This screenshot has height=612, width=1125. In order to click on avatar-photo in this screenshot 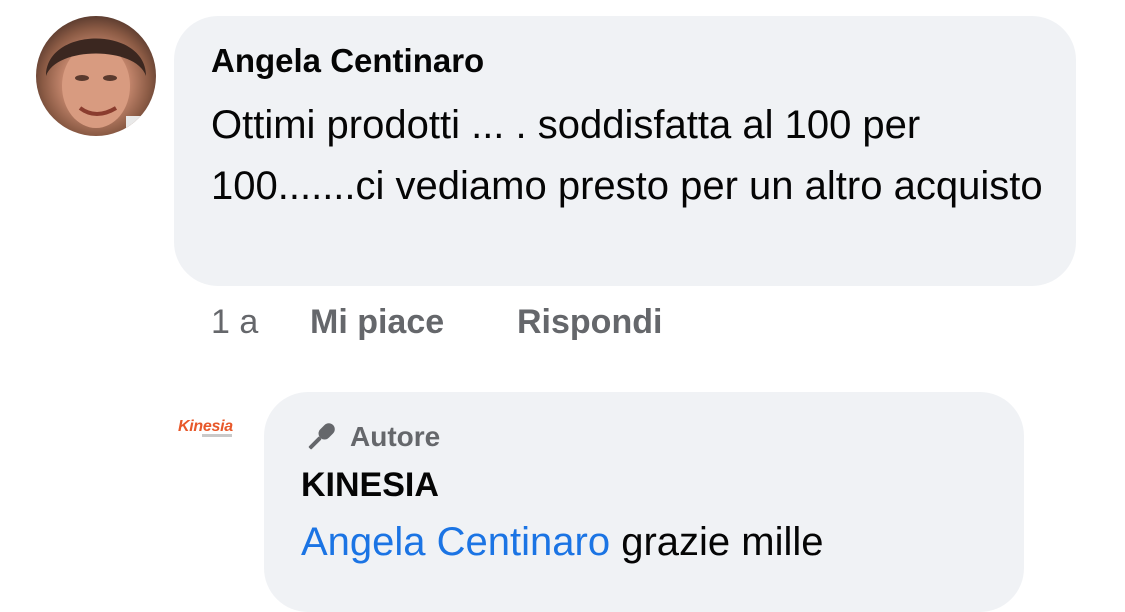, I will do `click(101, 87)`.